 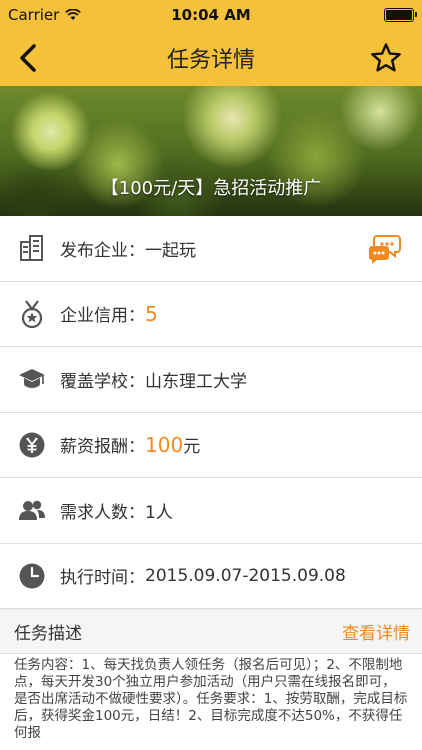 I want to click on star-icon, so click(x=386, y=57).